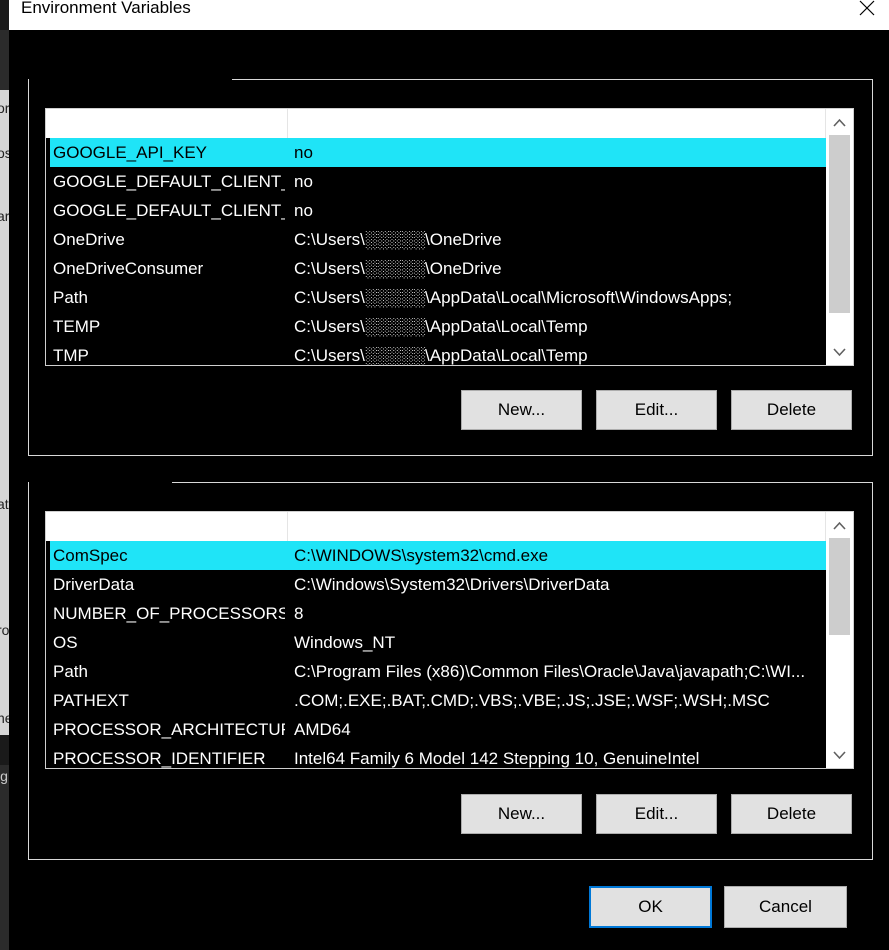 The height and width of the screenshot is (950, 889). I want to click on list-row: GOOGLE_DEFAULT_CLIENT_... no, so click(438, 210).